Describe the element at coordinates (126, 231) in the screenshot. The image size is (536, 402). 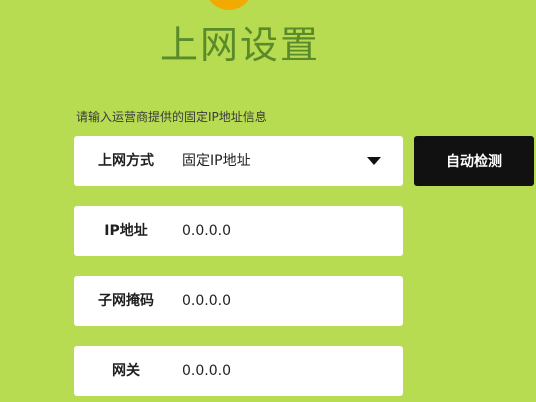
I see `ip-address-label: IP地址` at that location.